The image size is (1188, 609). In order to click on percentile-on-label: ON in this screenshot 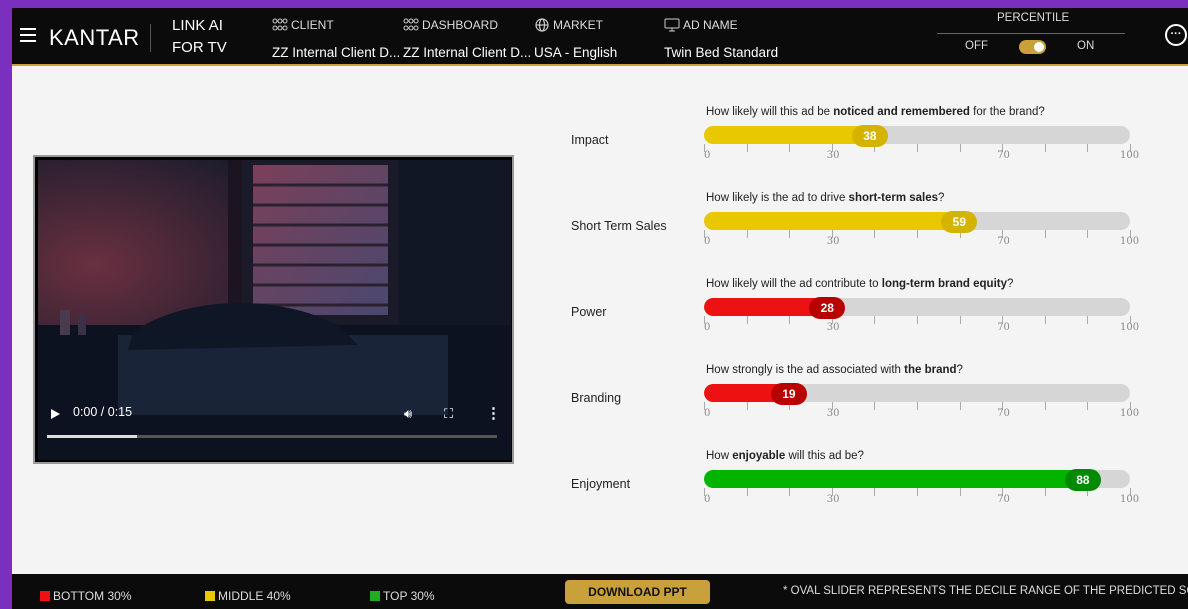, I will do `click(1086, 46)`.